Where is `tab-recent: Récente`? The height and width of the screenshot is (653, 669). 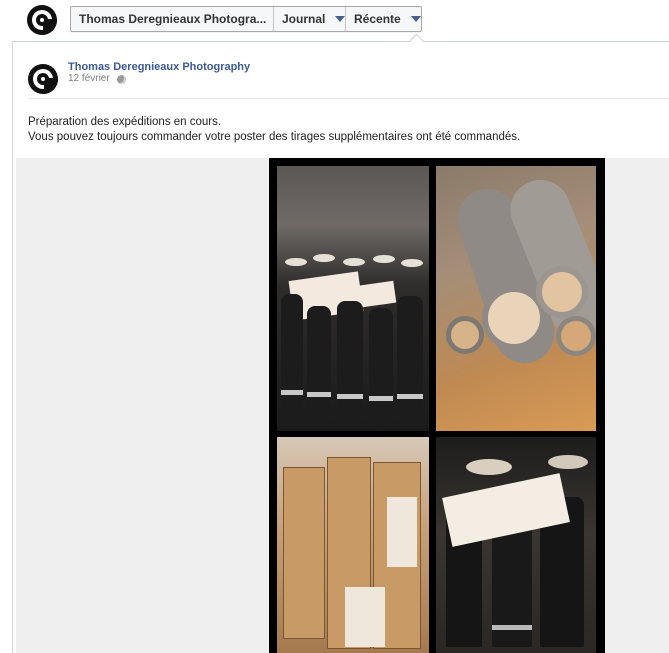
tab-recent: Récente is located at coordinates (383, 19).